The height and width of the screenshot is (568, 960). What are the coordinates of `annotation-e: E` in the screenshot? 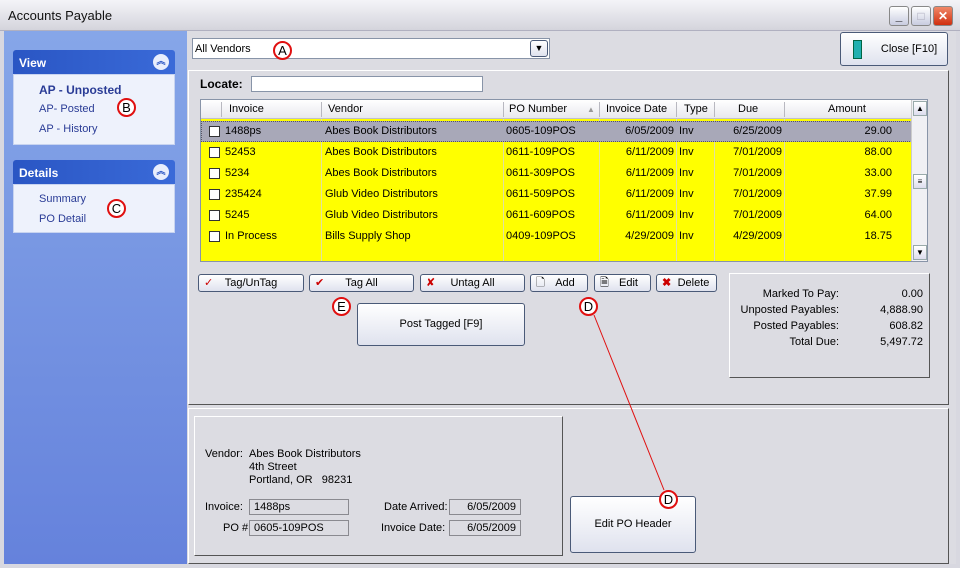 It's located at (341, 306).